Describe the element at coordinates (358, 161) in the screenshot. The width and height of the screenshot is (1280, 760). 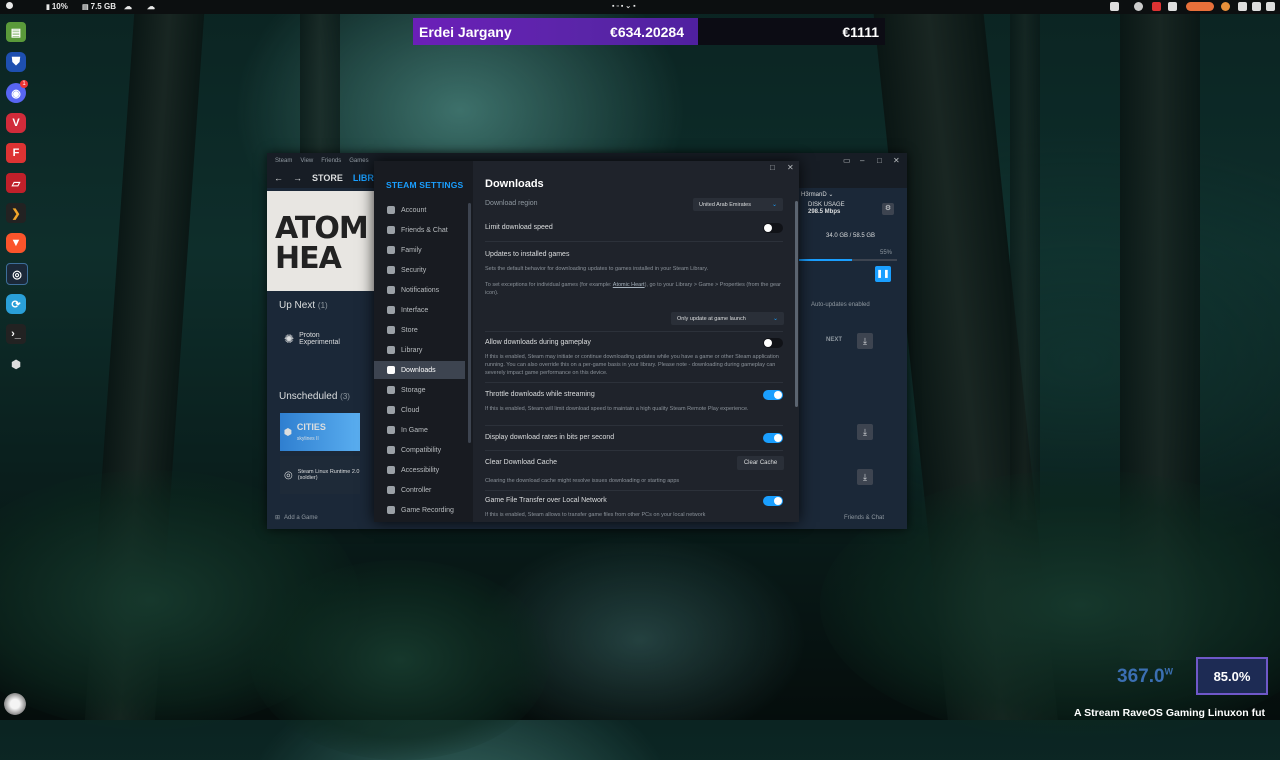
I see `menu-games: Games` at that location.